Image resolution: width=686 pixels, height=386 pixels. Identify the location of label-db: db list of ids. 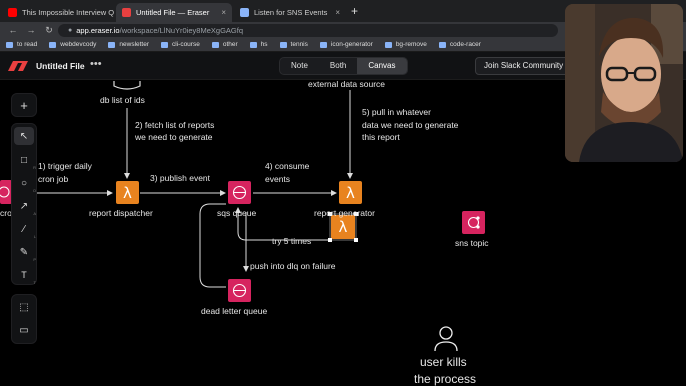
(122, 100).